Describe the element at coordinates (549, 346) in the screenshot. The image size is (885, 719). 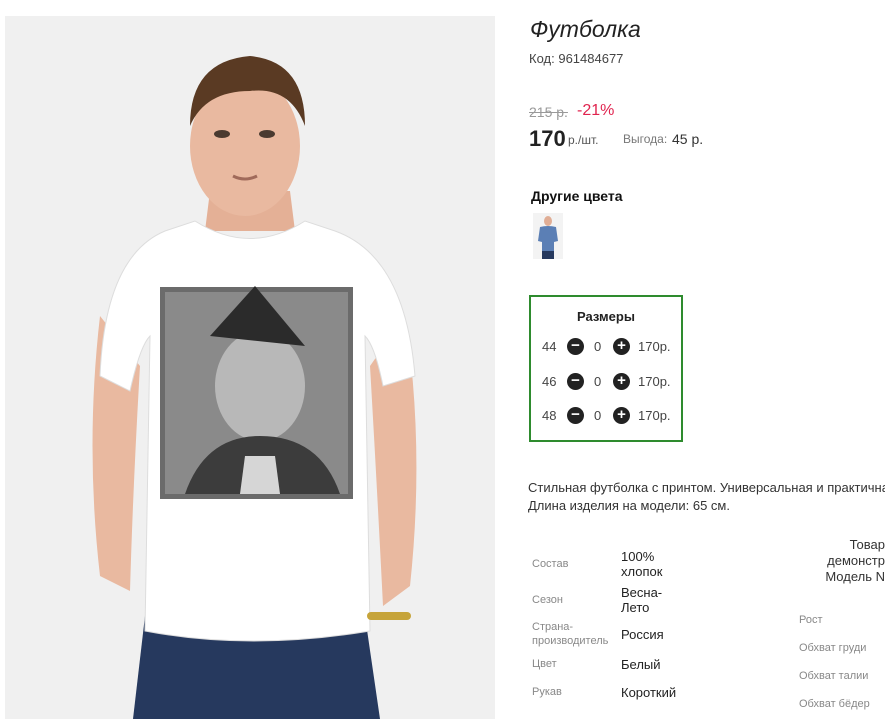
I see `size-label: 44` at that location.